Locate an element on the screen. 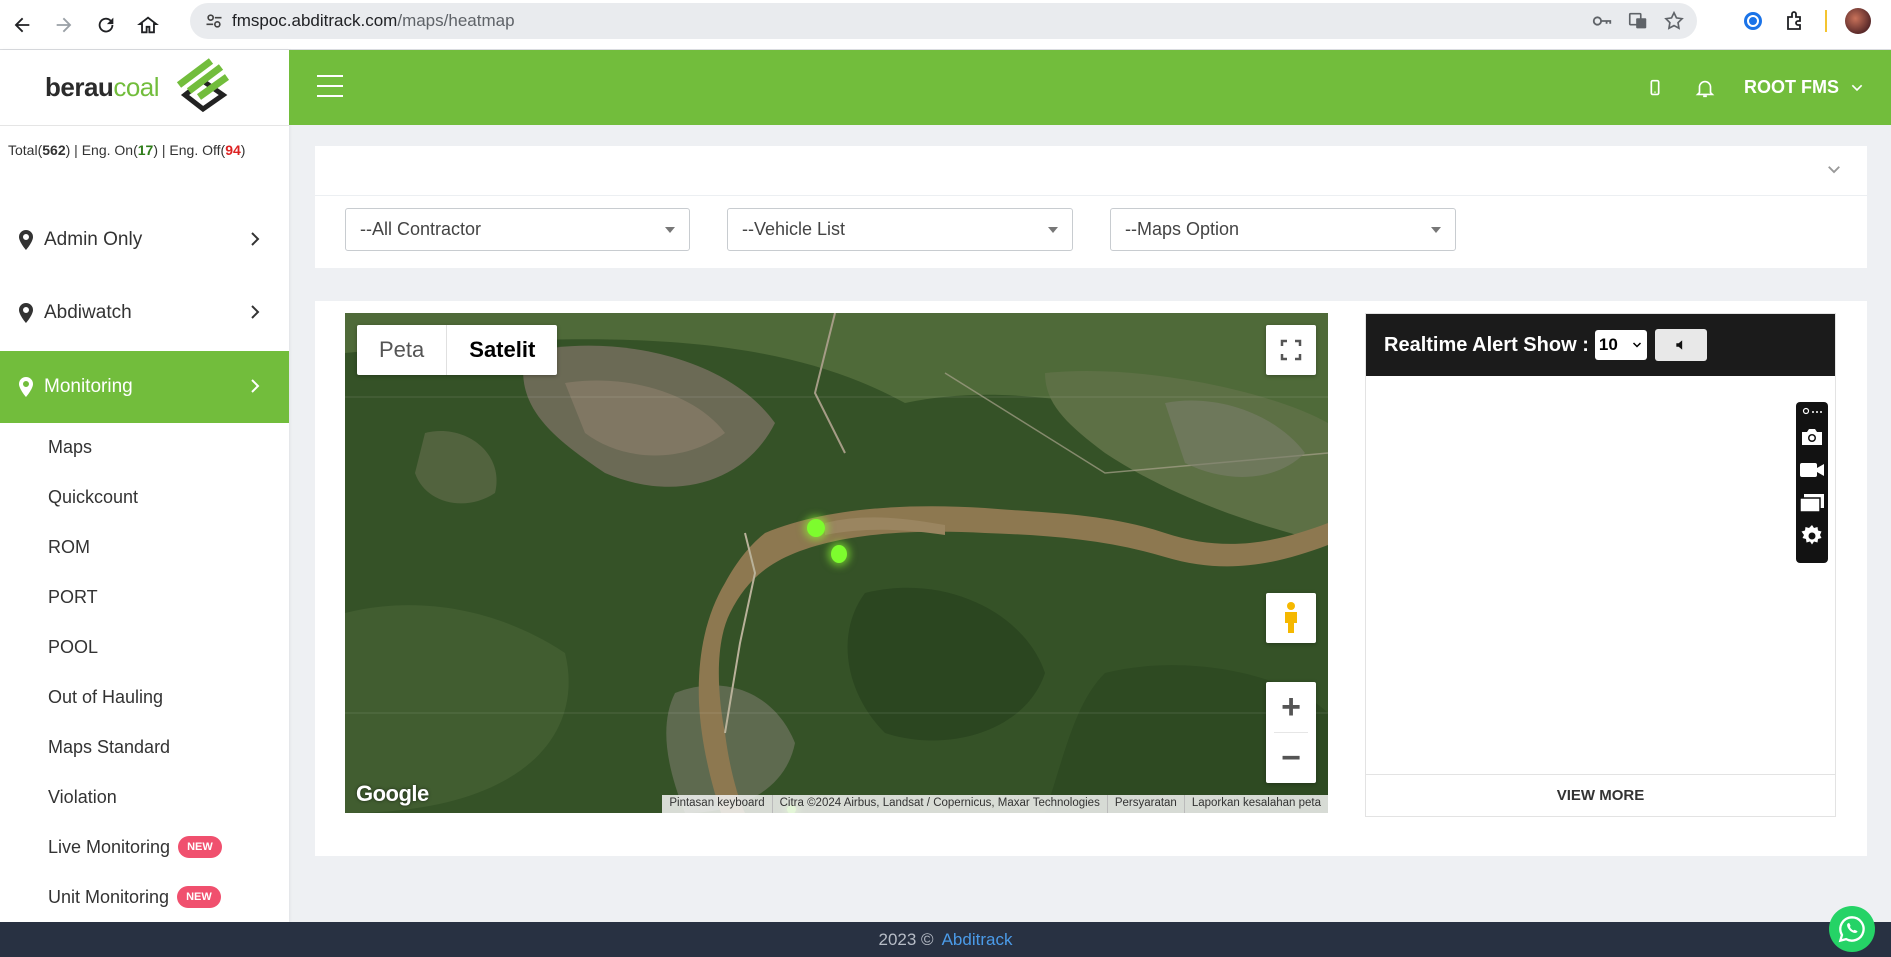  brand-logo: beraucoal is located at coordinates (144, 88).